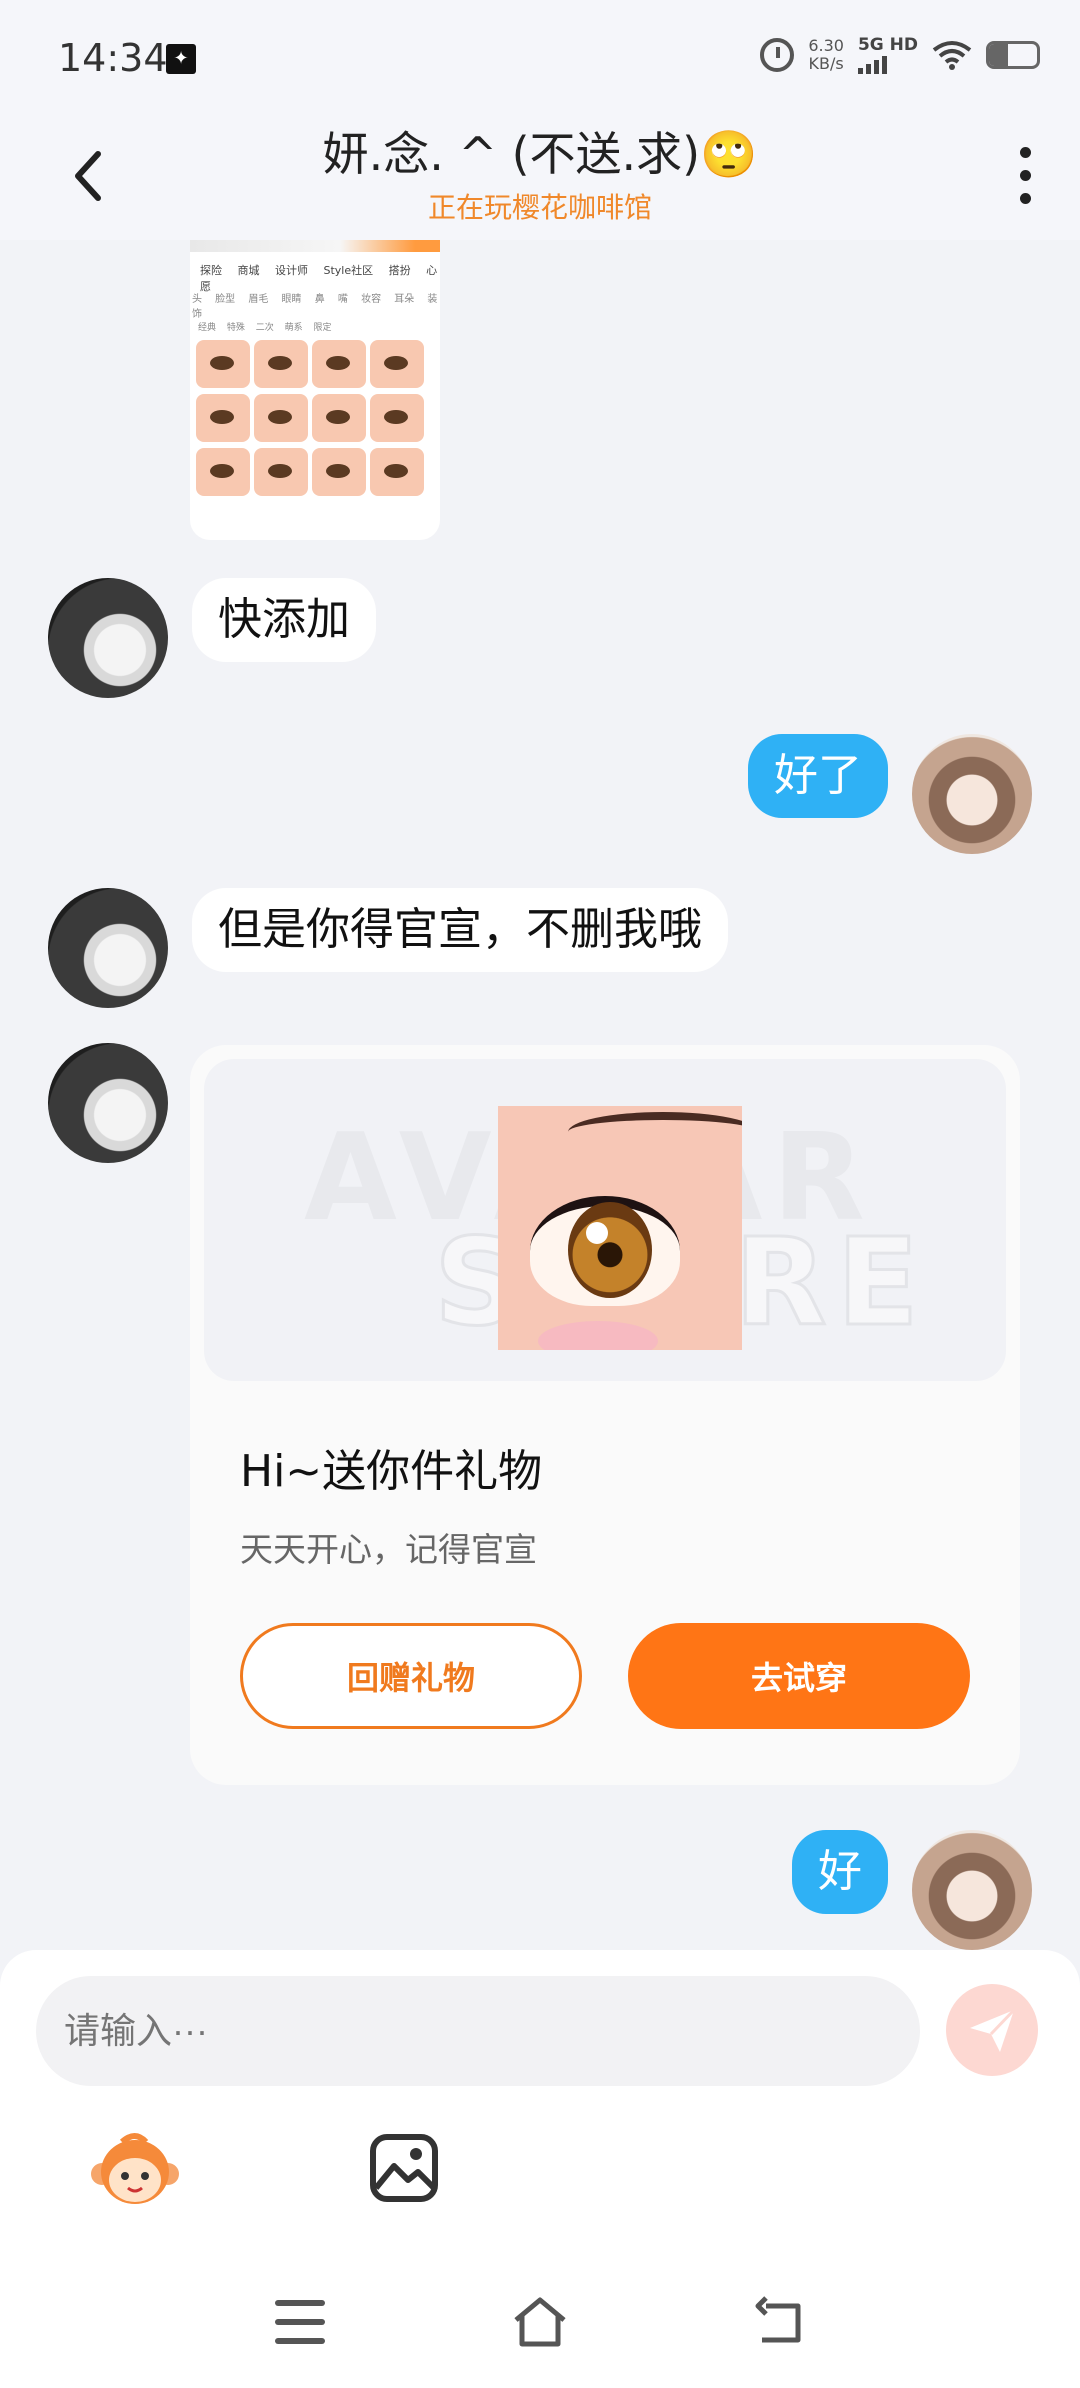 This screenshot has width=1080, height=2388. What do you see at coordinates (411, 1676) in the screenshot?
I see `return-gift-button: 回赠礼物` at bounding box center [411, 1676].